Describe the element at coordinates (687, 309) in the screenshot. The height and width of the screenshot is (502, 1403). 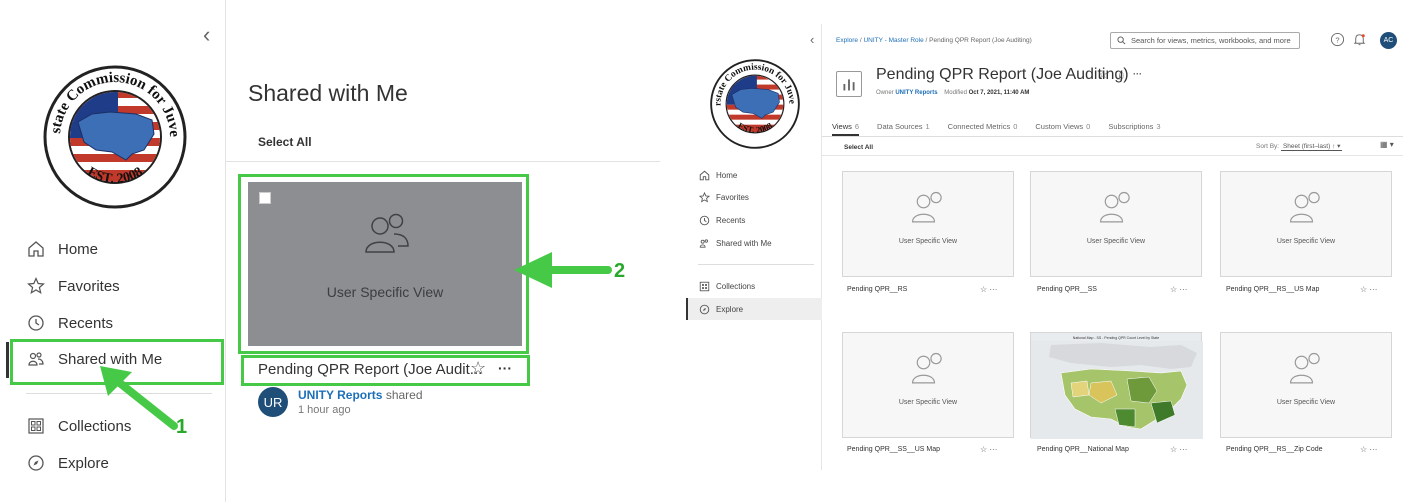
I see `selected-indicator` at that location.